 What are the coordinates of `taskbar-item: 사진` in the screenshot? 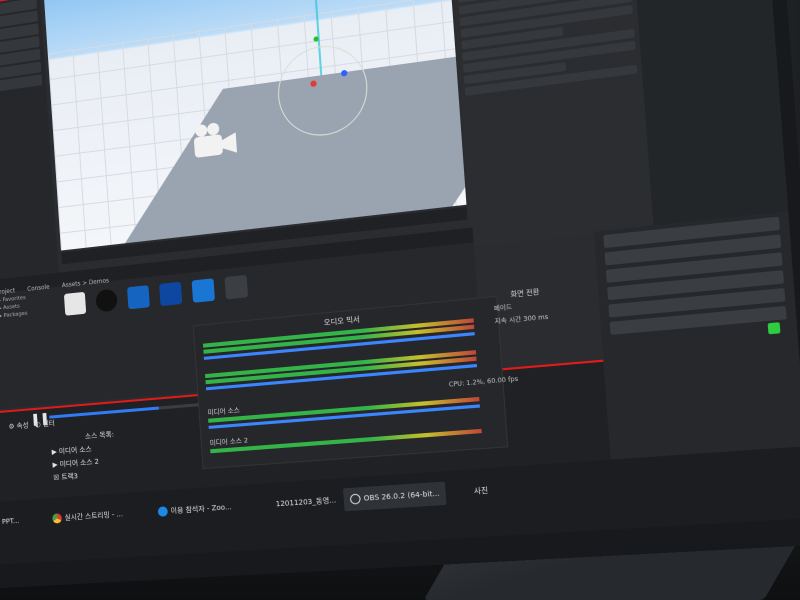 It's located at (481, 490).